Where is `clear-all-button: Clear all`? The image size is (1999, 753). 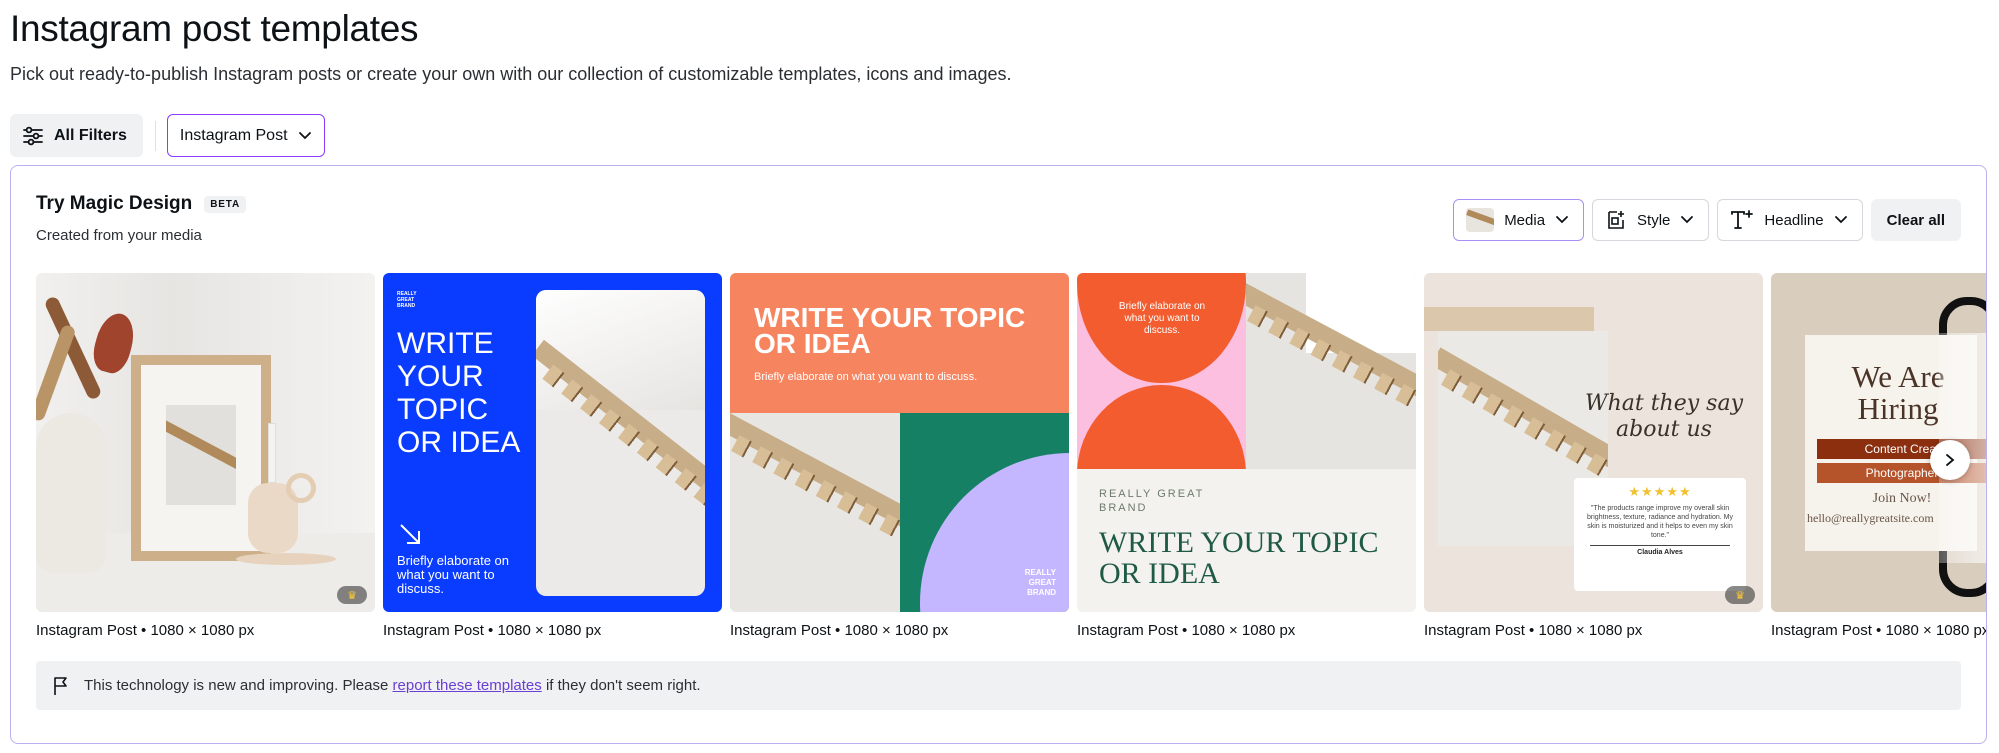 clear-all-button: Clear all is located at coordinates (1915, 220).